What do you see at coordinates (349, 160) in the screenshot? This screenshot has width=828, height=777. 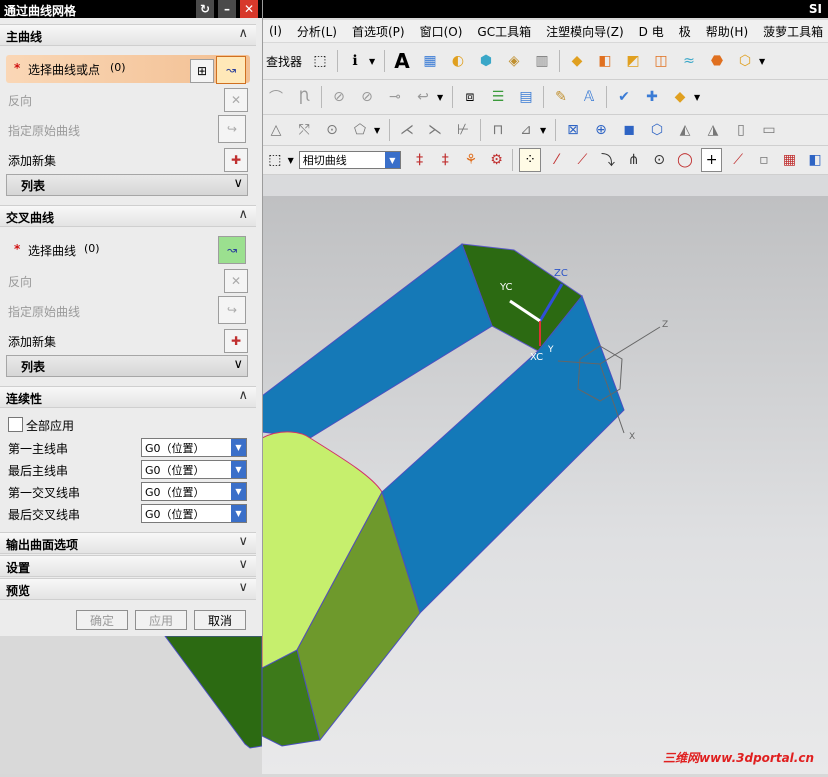 I see `curve-rule-select: 相切曲线 ▼` at bounding box center [349, 160].